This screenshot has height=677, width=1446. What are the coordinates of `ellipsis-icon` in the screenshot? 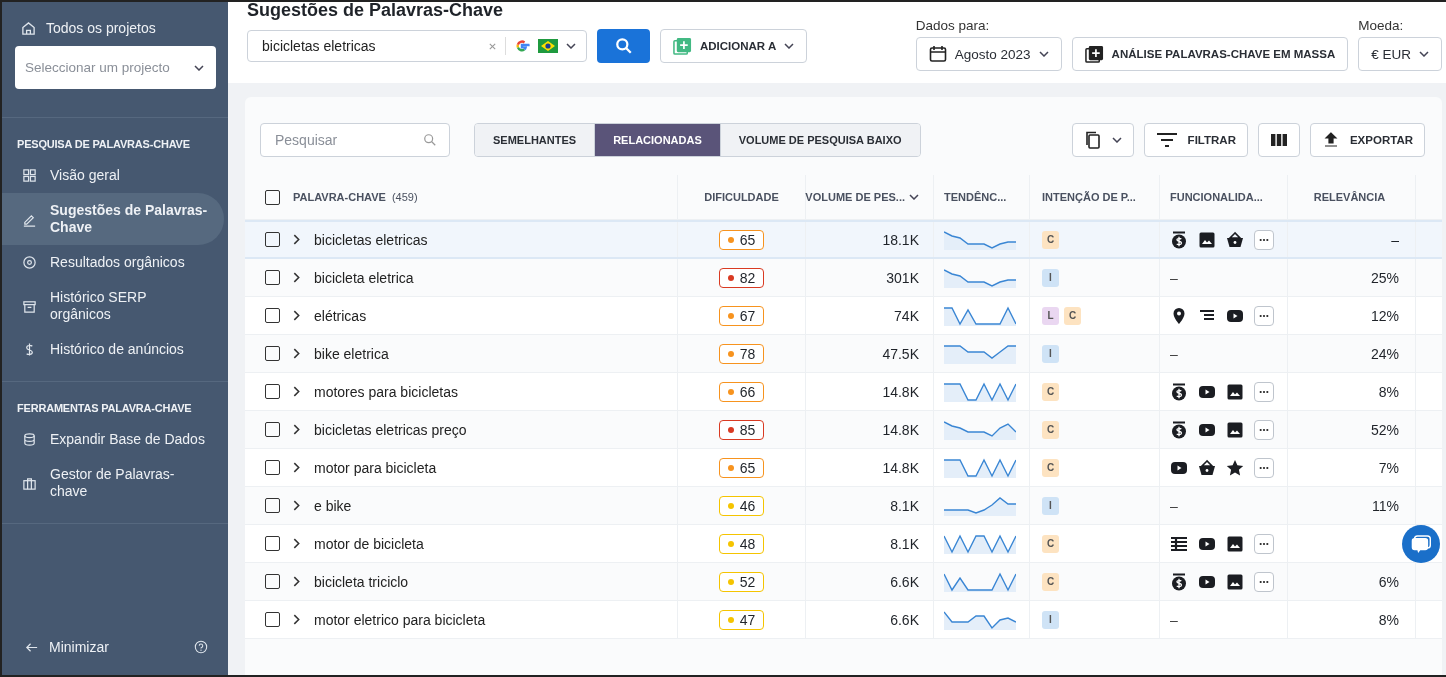 It's located at (1264, 581).